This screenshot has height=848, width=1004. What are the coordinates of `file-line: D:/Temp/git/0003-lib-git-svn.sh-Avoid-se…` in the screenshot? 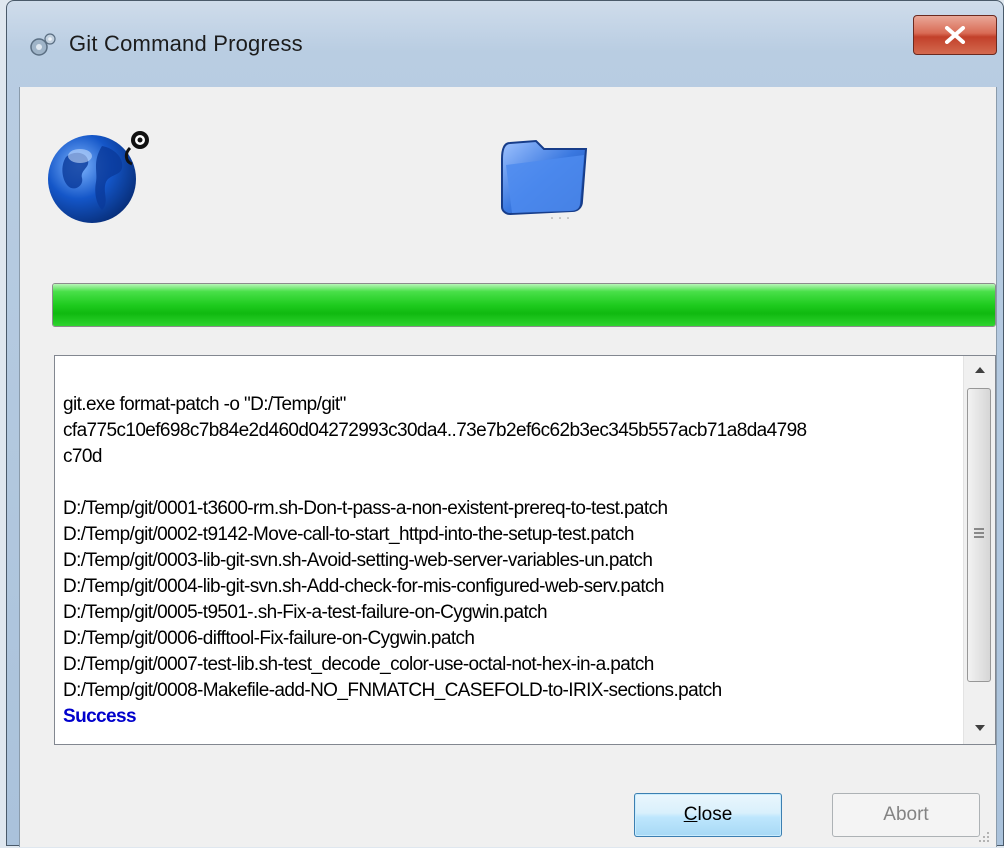 It's located at (358, 560).